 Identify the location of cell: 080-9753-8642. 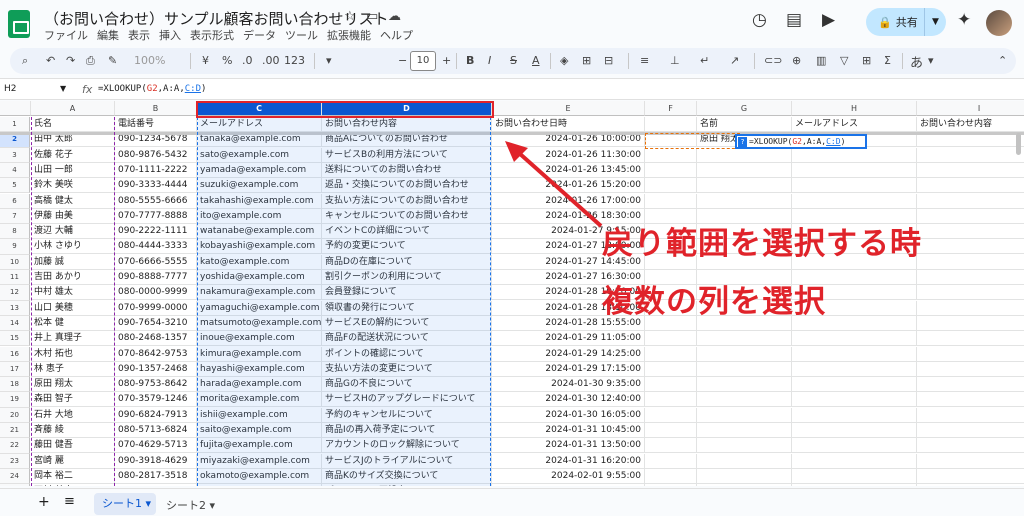
(156, 385).